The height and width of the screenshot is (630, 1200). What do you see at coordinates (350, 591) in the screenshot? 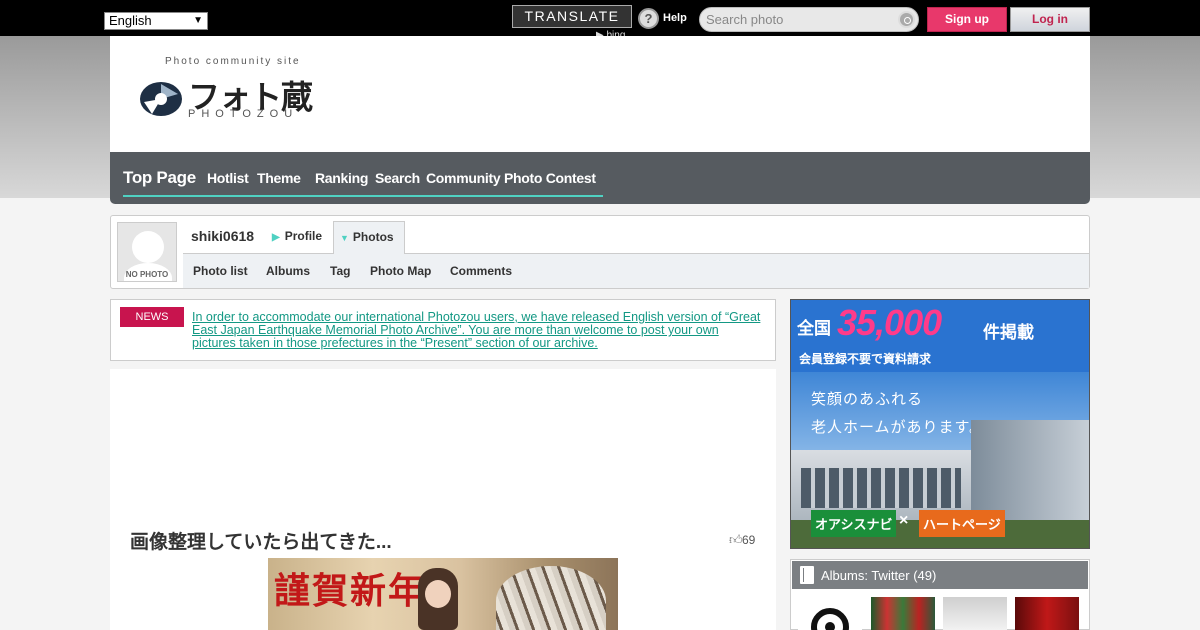
I see `photo-image-text: 謹賀新年` at bounding box center [350, 591].